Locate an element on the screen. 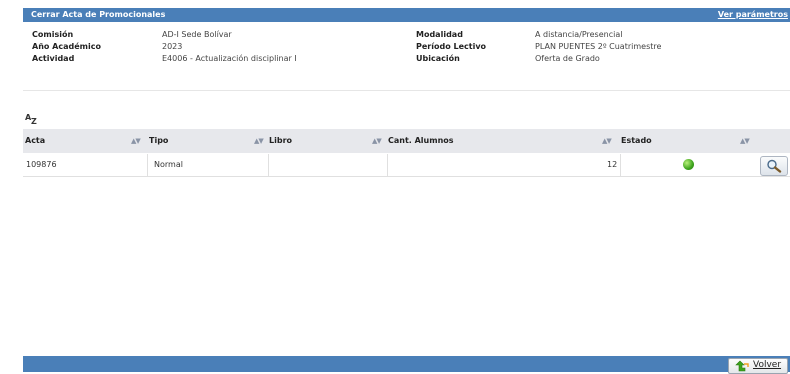  az-sort-icon: A Z is located at coordinates (32, 119).